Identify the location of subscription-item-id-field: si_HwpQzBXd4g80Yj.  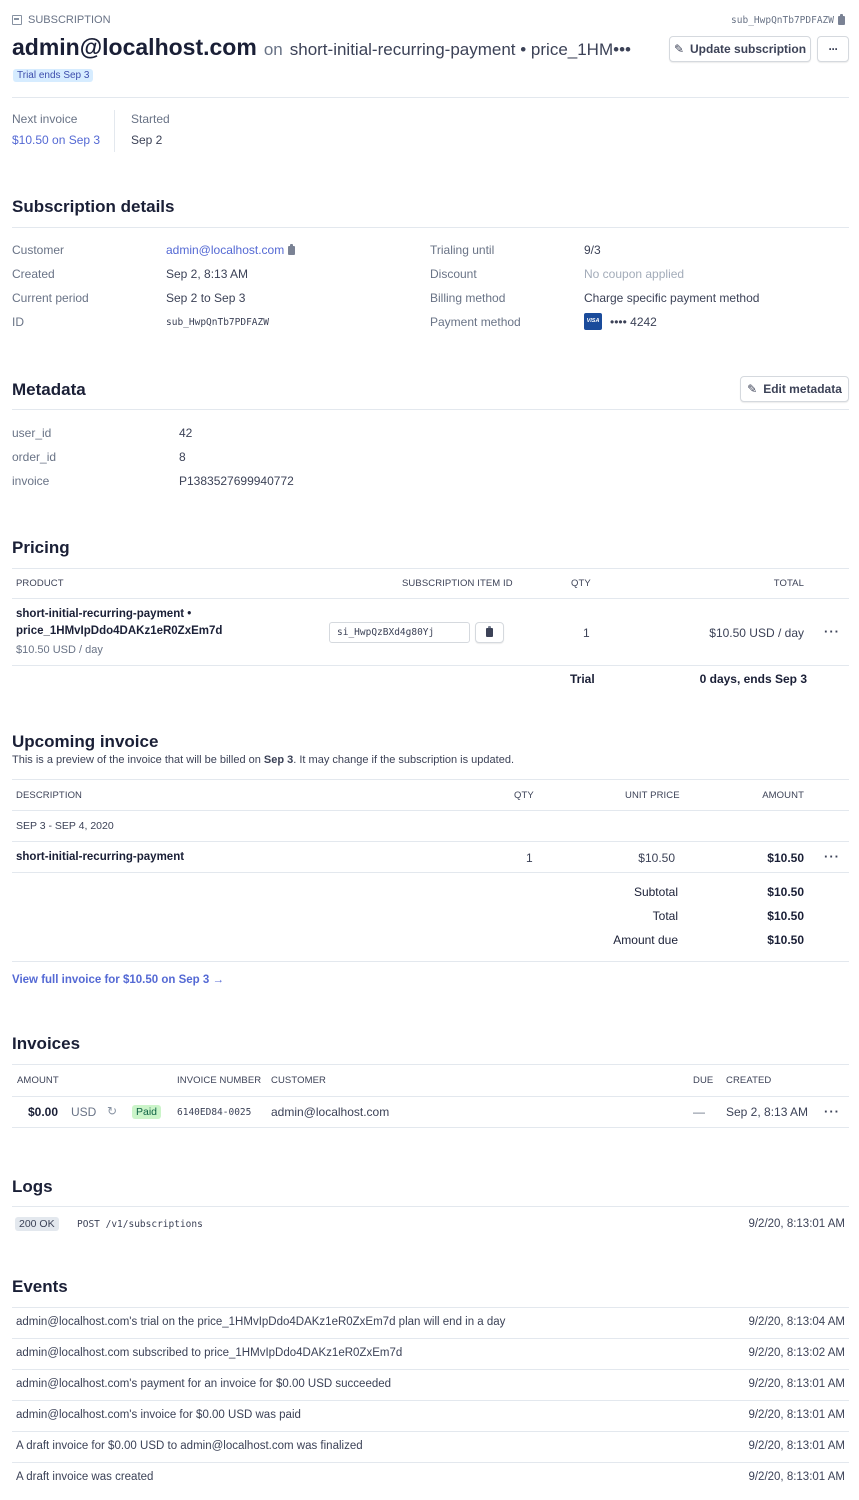
(399, 632).